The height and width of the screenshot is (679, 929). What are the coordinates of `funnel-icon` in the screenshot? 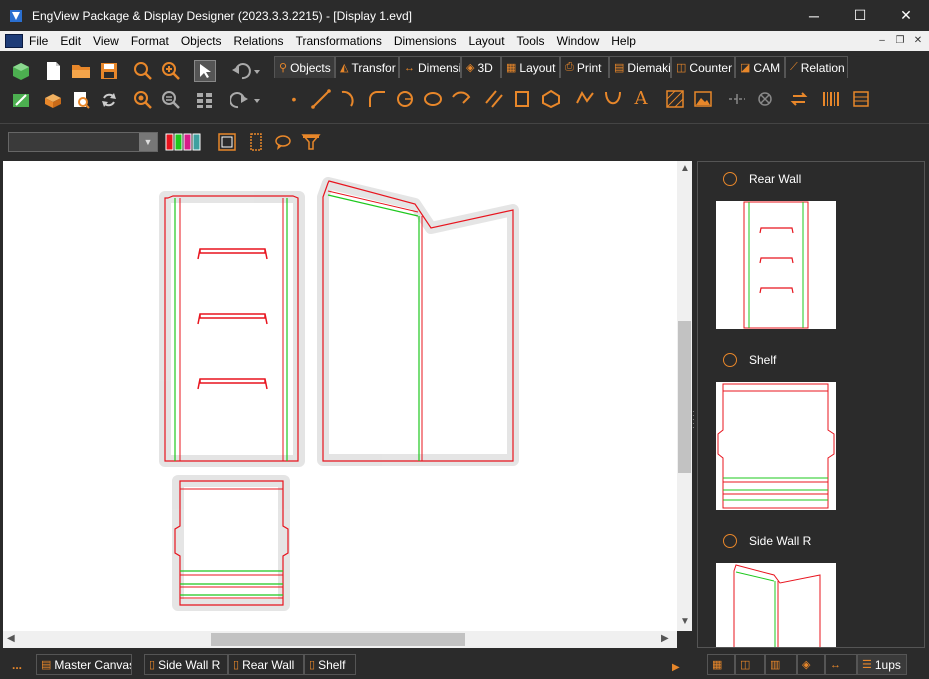 It's located at (311, 142).